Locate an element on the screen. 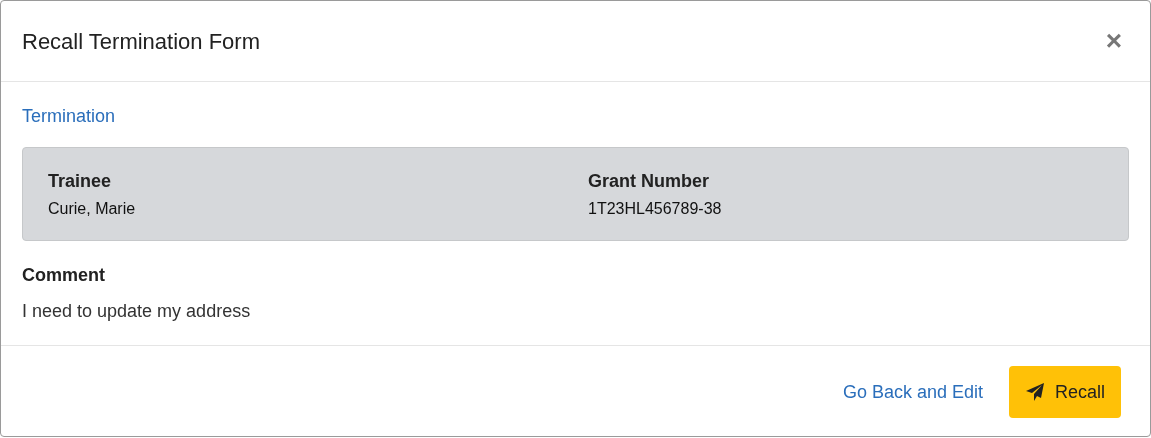 The image size is (1151, 438). section-title: Termination is located at coordinates (69, 116).